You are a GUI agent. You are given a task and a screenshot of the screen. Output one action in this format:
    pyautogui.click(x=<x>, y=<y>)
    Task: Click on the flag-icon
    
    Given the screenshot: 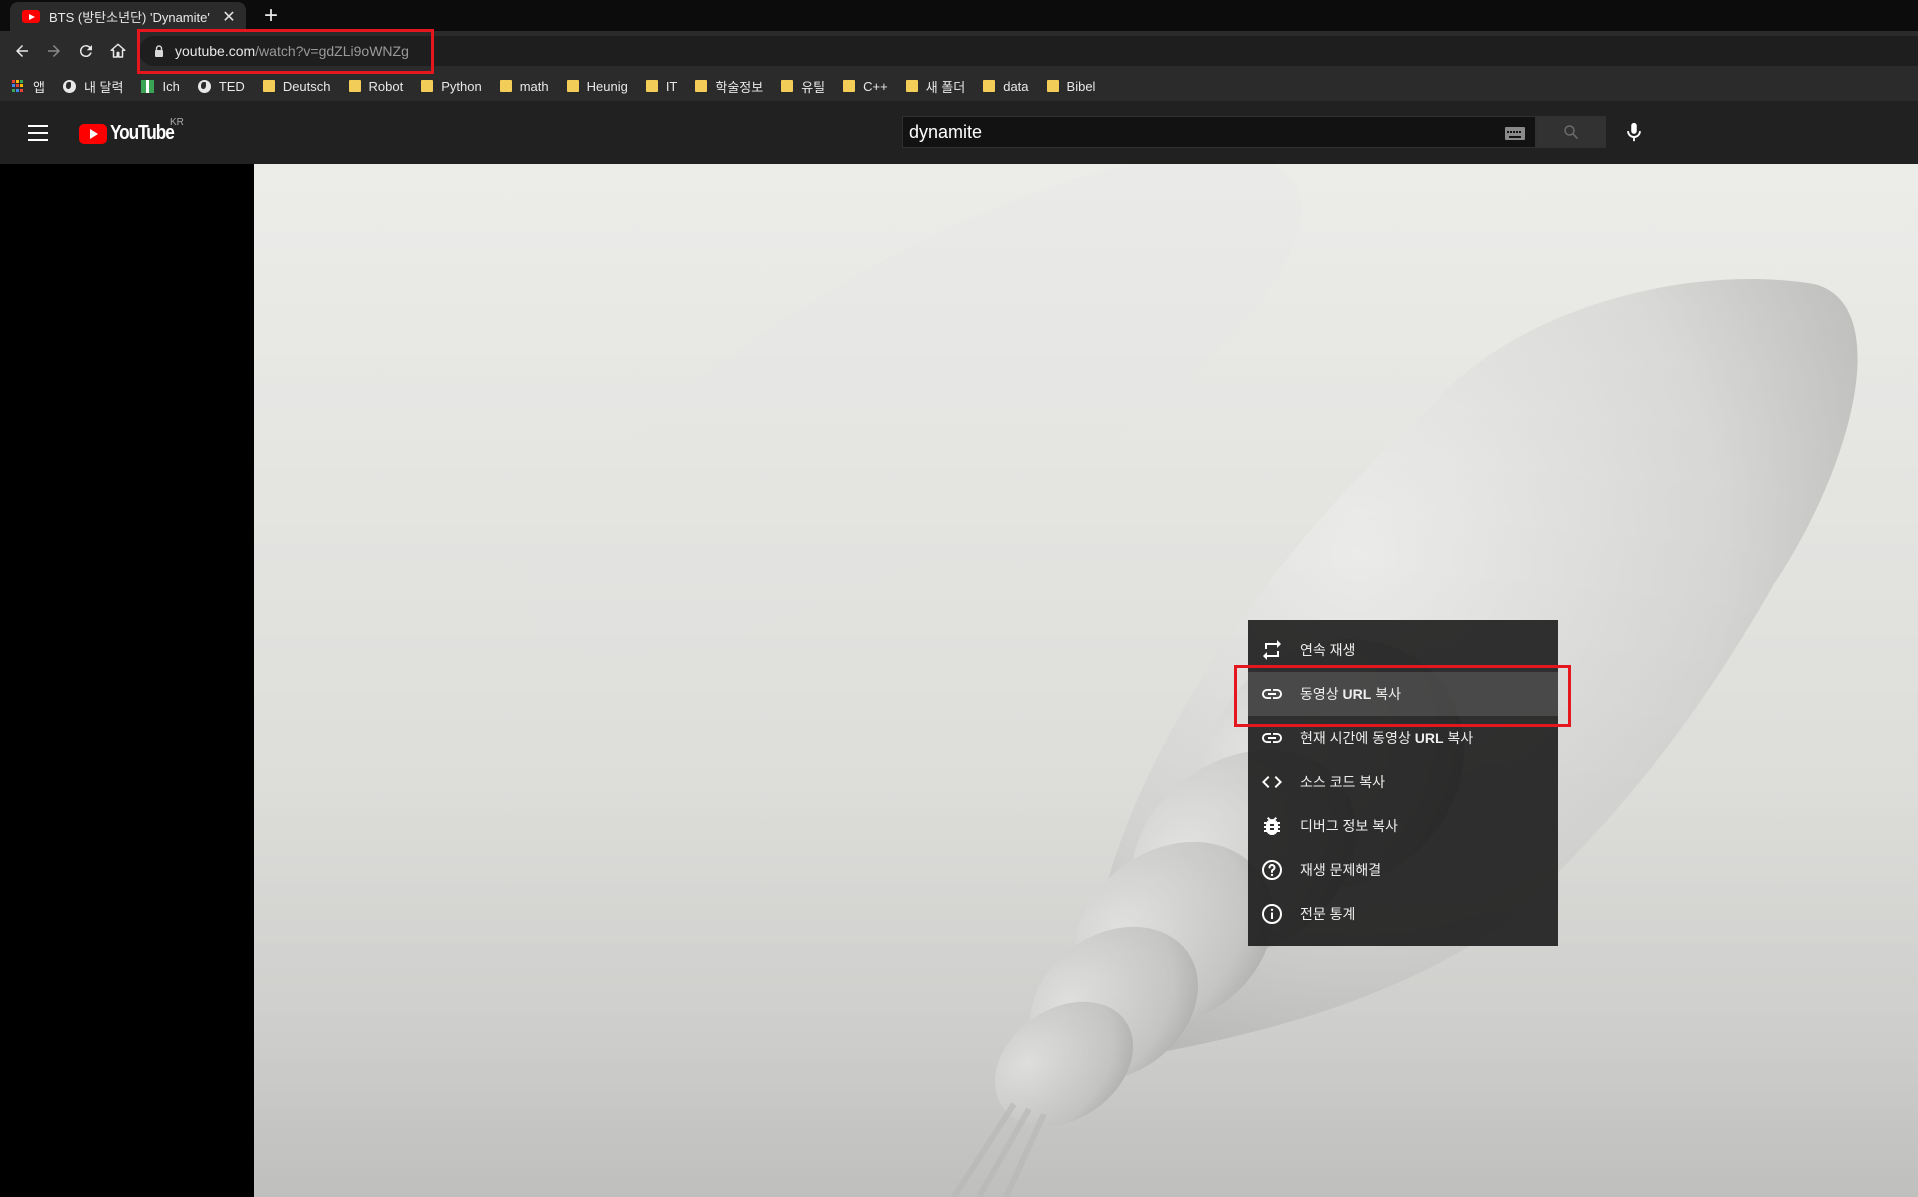 What is the action you would take?
    pyautogui.click(x=148, y=86)
    